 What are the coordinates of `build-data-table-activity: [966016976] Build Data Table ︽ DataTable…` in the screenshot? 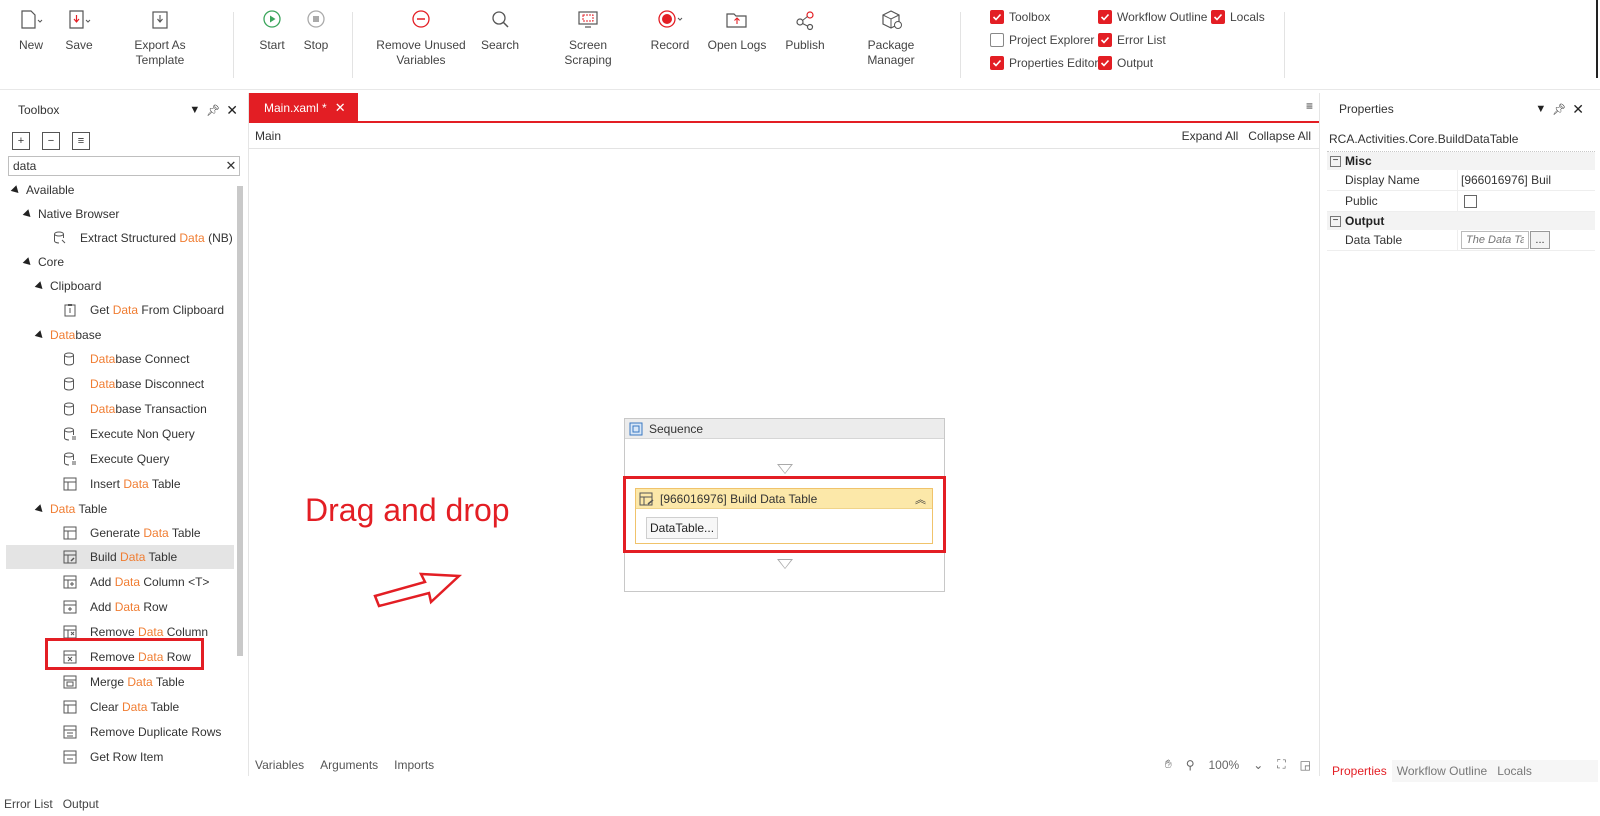 It's located at (784, 516).